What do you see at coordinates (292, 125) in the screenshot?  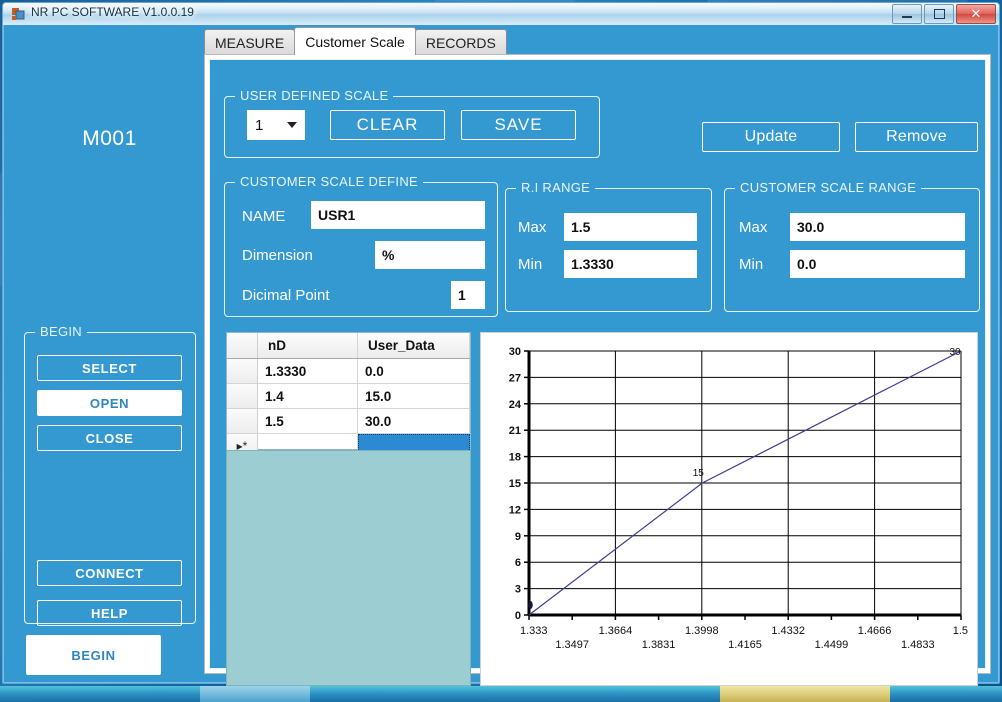 I see `chevron-down-icon` at bounding box center [292, 125].